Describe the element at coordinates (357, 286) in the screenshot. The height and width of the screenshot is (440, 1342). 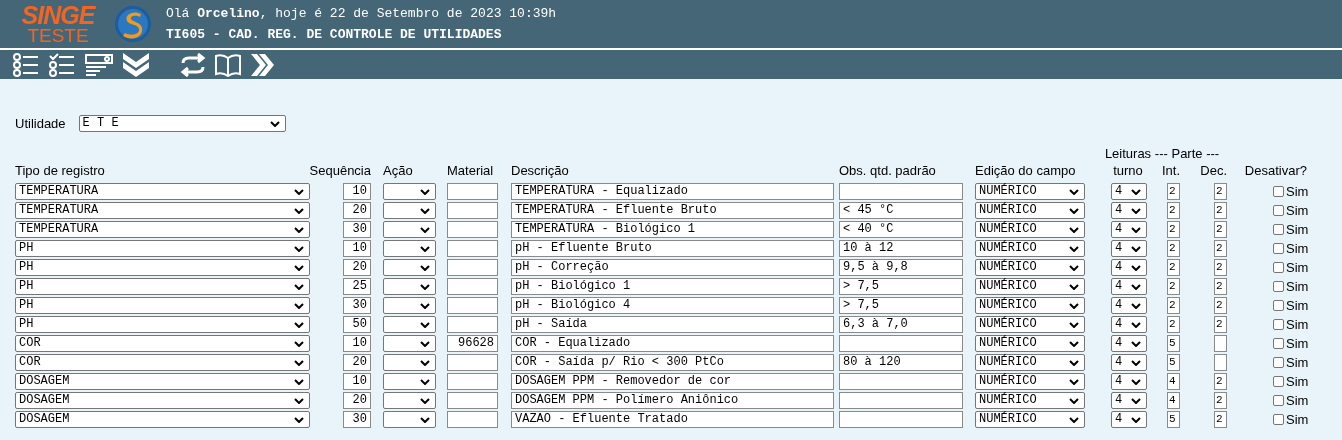
I see `sequence-field: 25` at that location.